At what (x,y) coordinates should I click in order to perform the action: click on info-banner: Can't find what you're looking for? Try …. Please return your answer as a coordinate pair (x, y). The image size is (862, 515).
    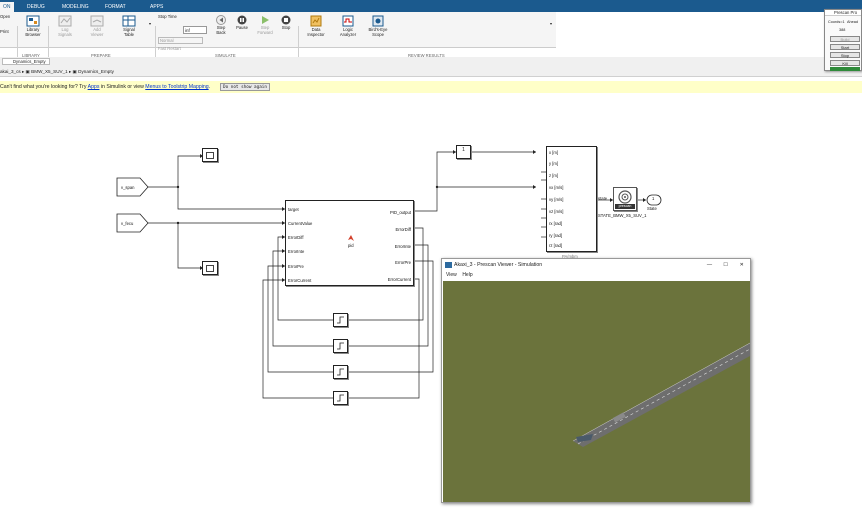
    Looking at the image, I should click on (431, 87).